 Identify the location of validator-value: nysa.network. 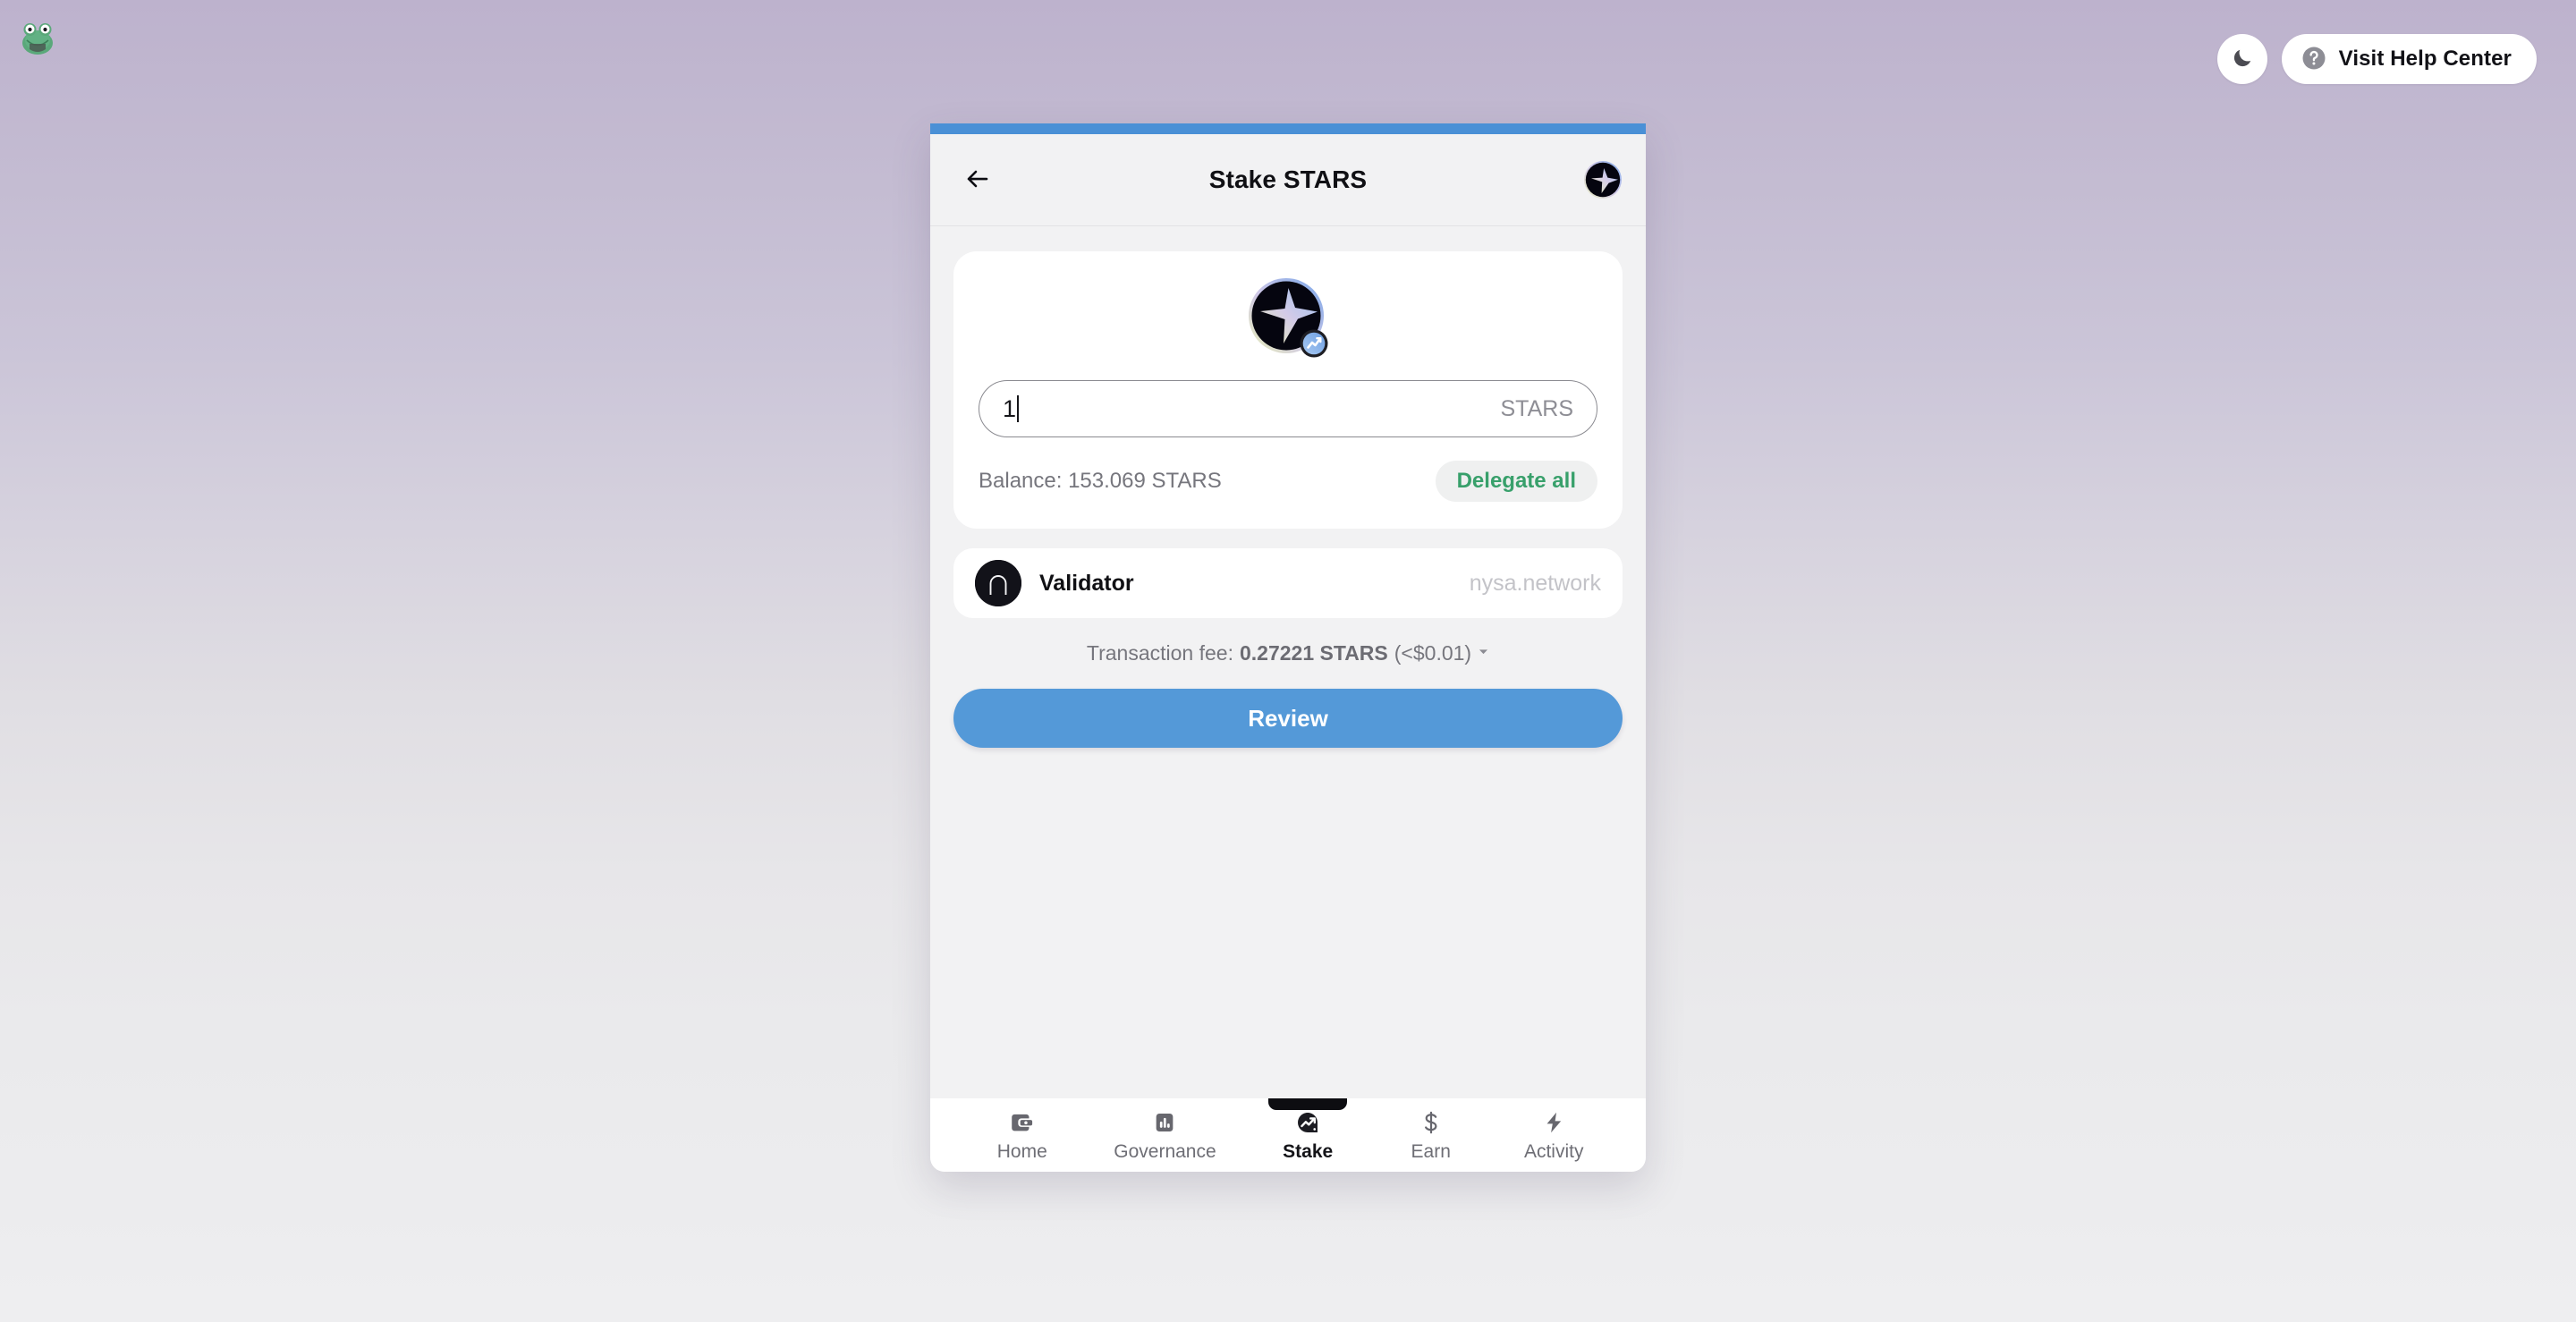
(1535, 583).